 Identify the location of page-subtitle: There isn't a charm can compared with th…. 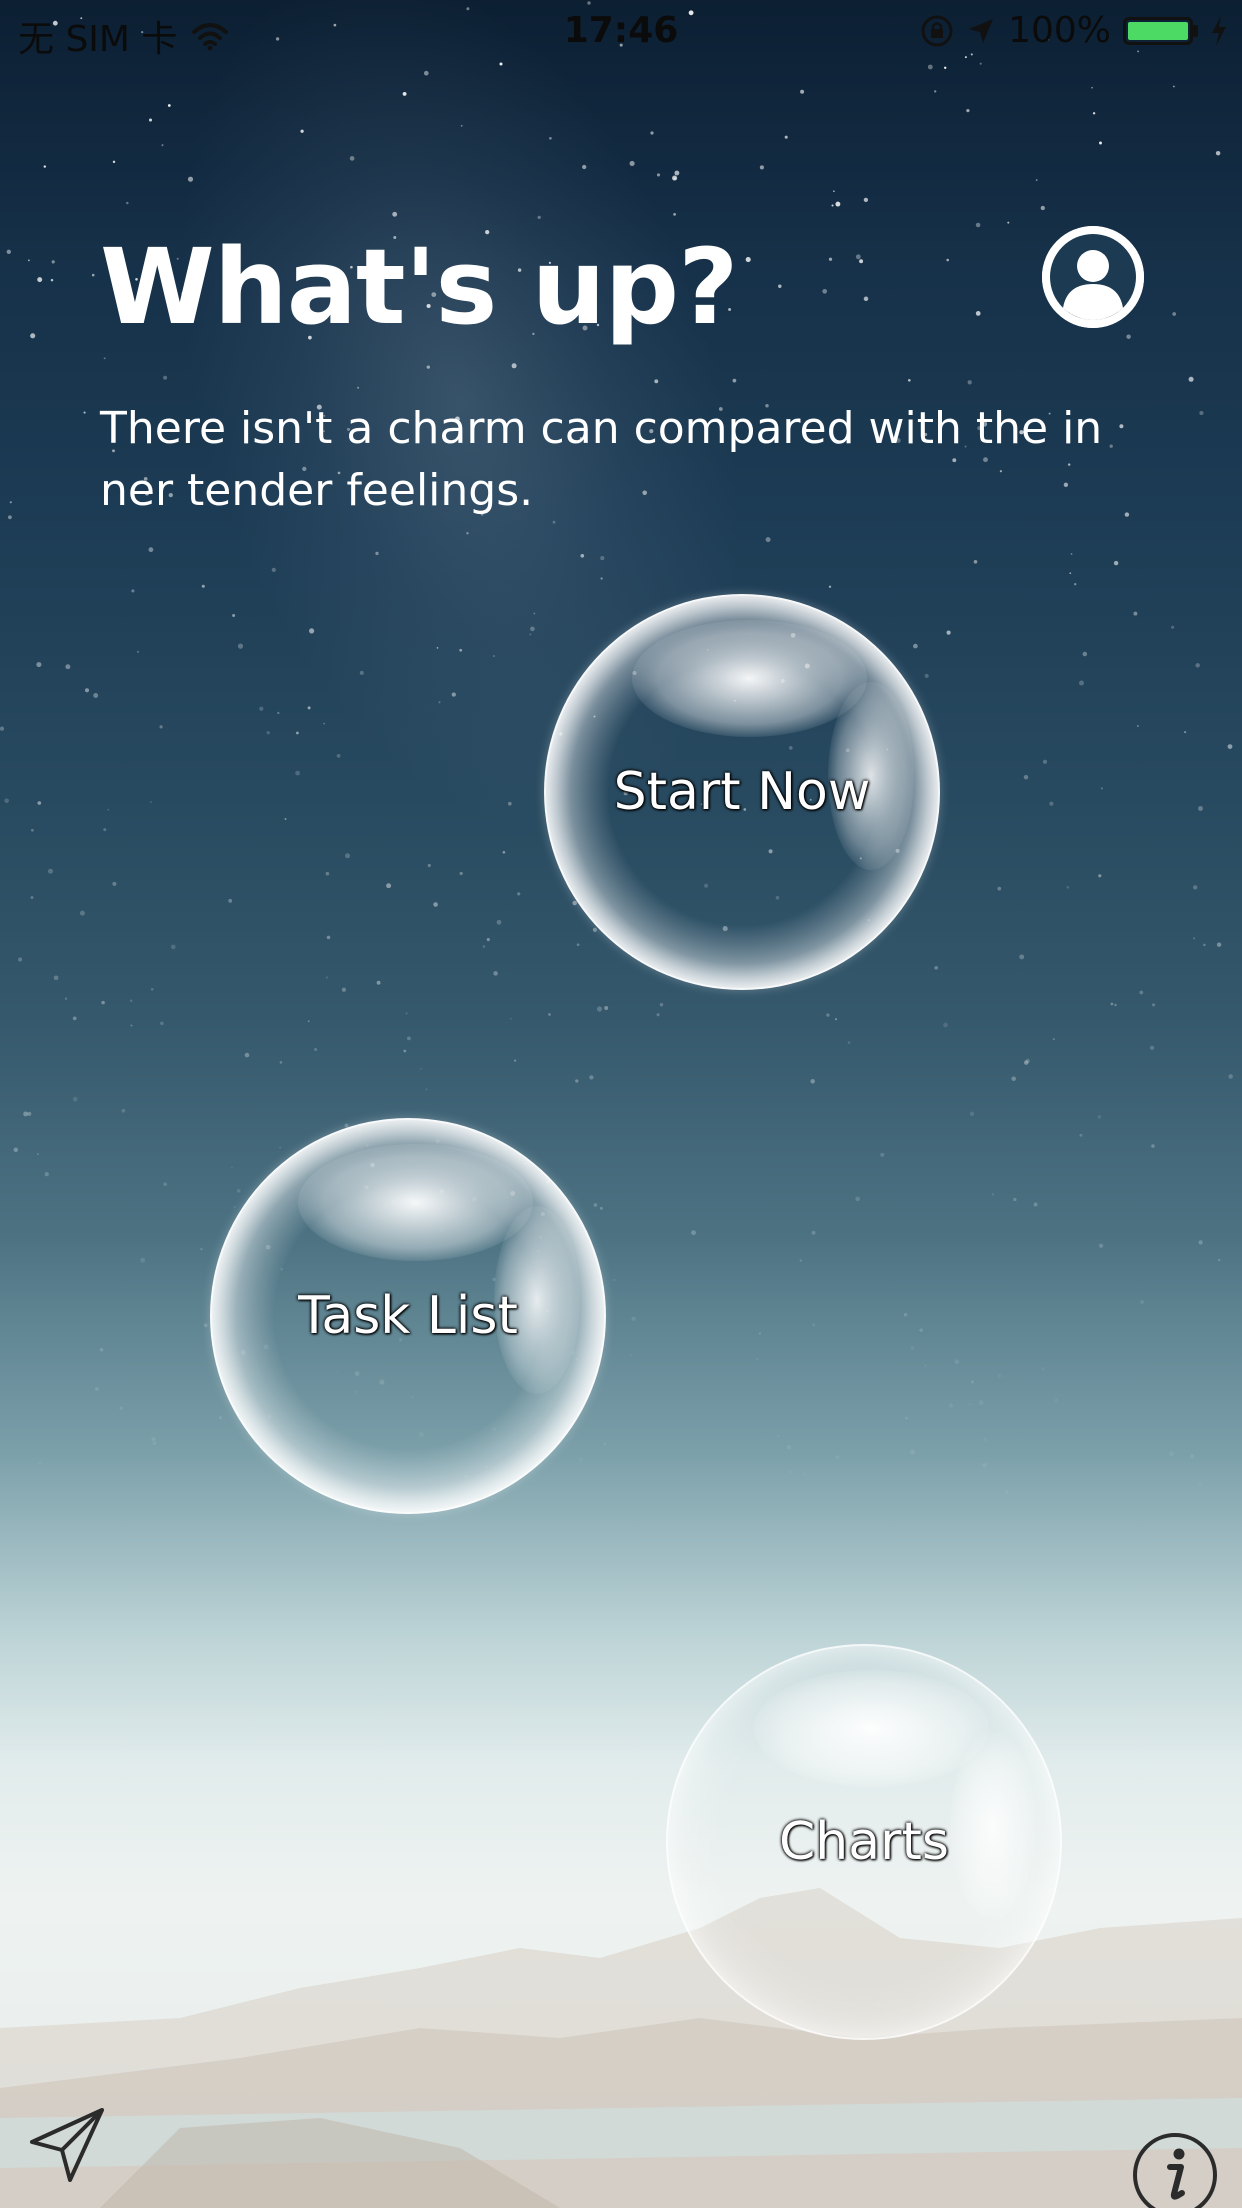
(601, 459).